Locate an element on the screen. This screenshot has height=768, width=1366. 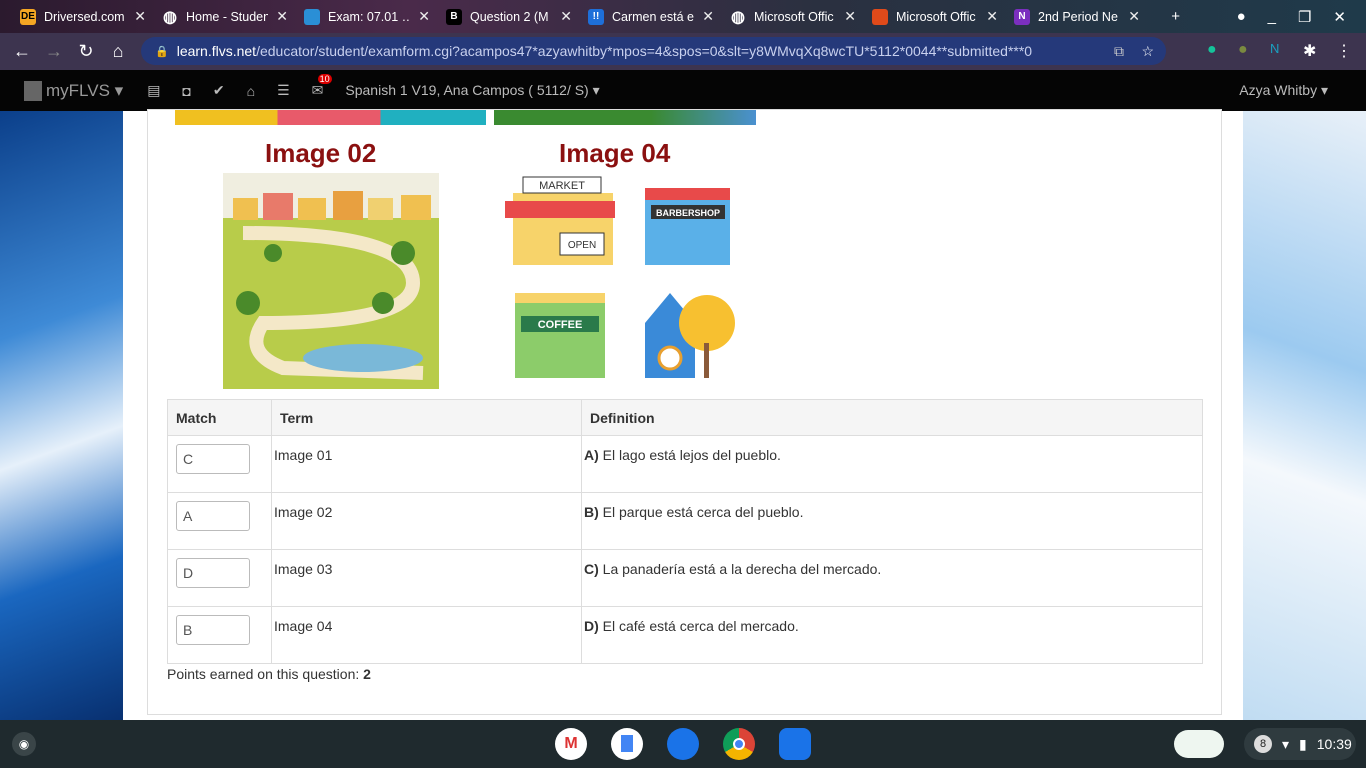
browser-tab: Microsoft Offic ✕ is located at coordinates (935, 16).